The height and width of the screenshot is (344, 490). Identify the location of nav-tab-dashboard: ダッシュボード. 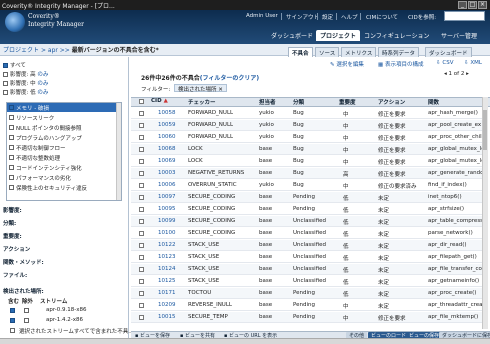
(292, 35).